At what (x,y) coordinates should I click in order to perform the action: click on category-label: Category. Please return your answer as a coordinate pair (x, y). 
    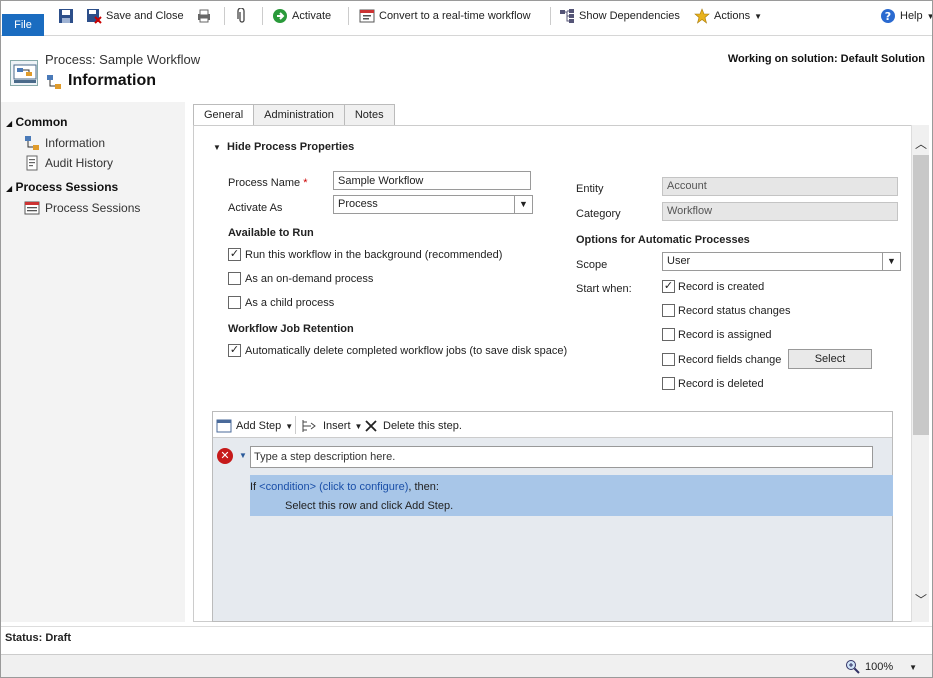
    Looking at the image, I should click on (598, 214).